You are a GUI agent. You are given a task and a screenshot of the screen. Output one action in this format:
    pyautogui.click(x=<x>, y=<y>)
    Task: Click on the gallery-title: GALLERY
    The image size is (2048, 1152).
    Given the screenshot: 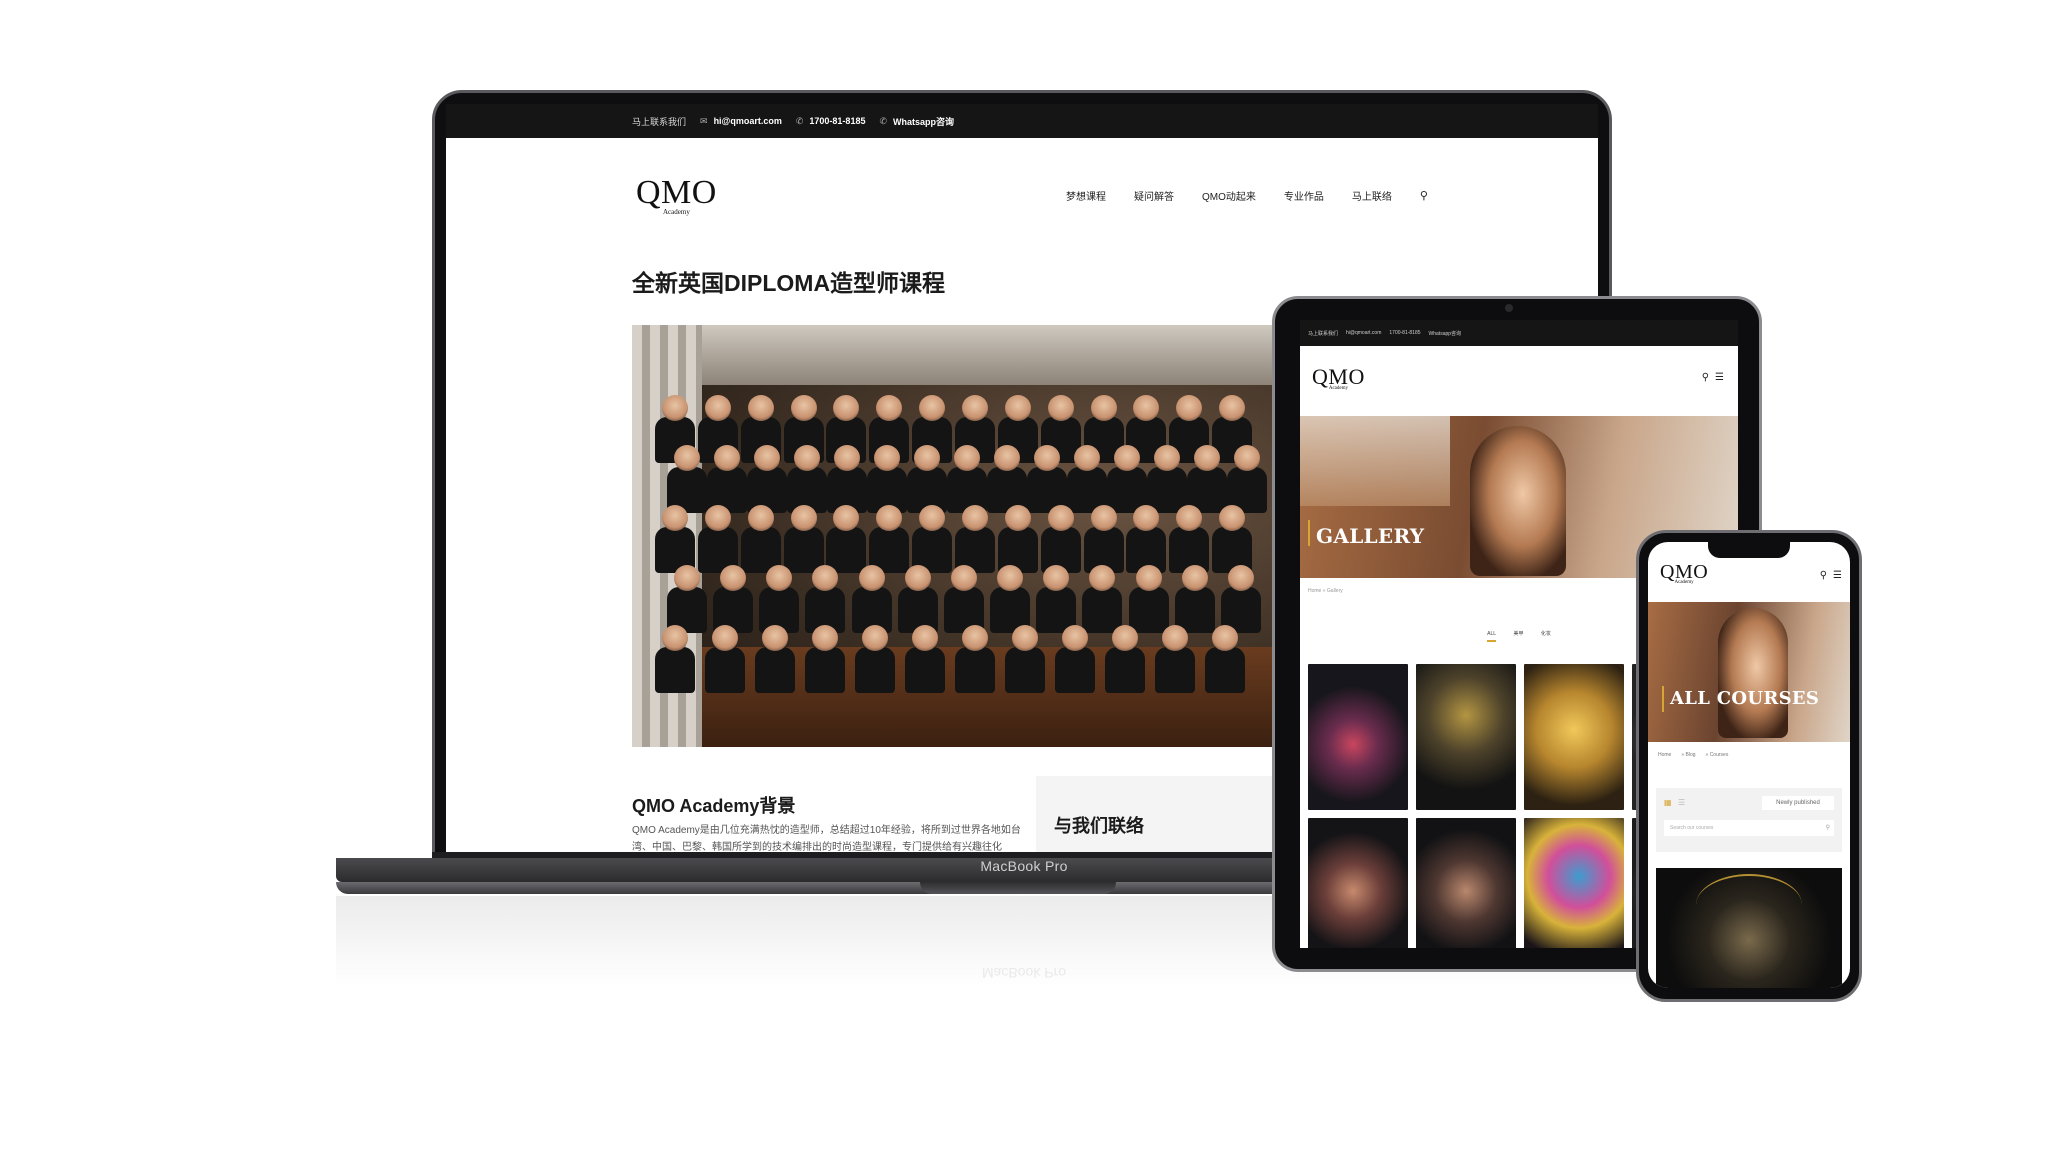 What is the action you would take?
    pyautogui.click(x=1370, y=536)
    